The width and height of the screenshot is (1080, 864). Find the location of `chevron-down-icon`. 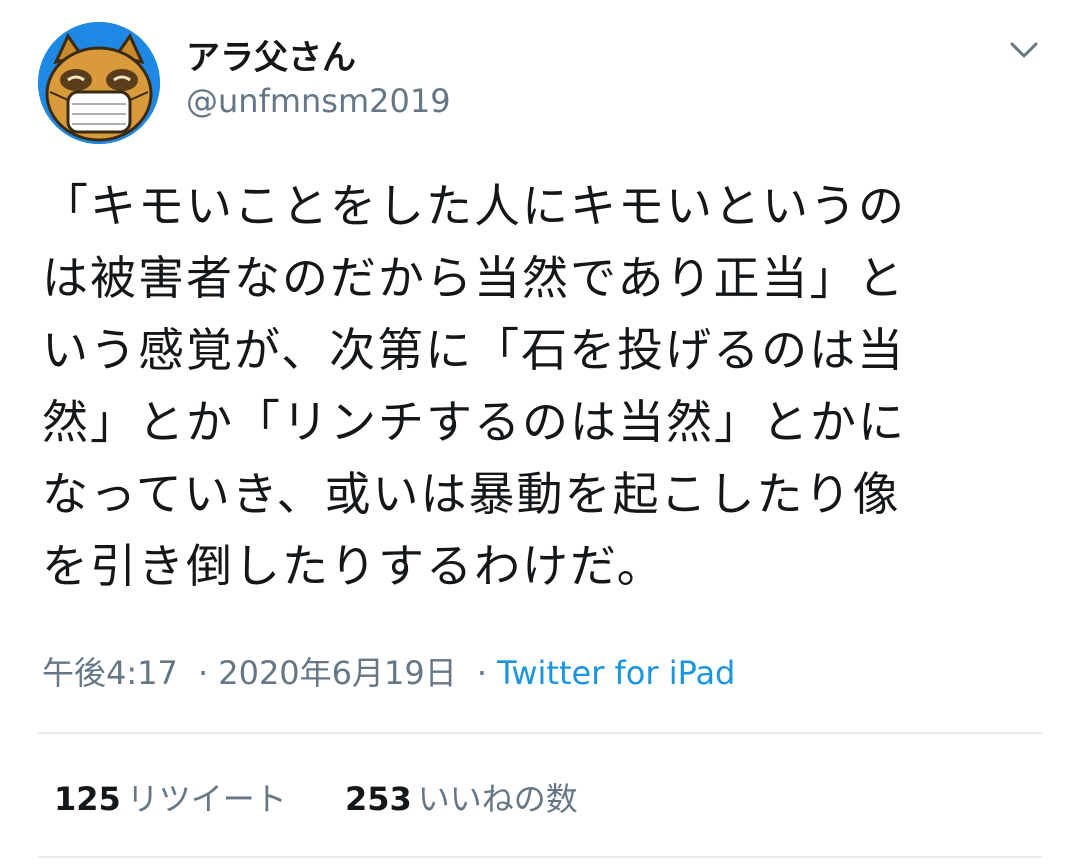

chevron-down-icon is located at coordinates (1024, 50).